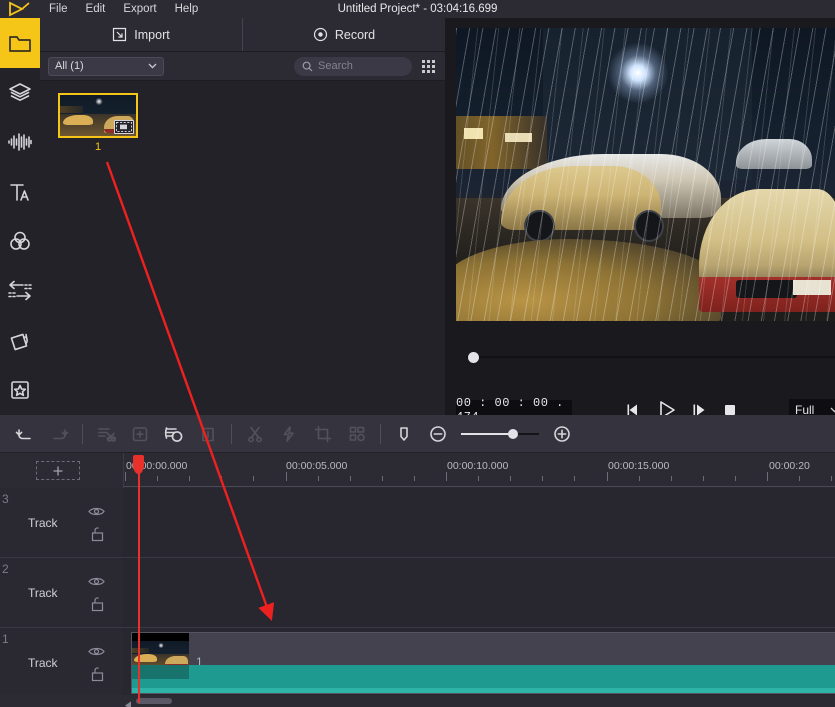 This screenshot has height=707, width=835. I want to click on zoom-slider-knob, so click(513, 433).